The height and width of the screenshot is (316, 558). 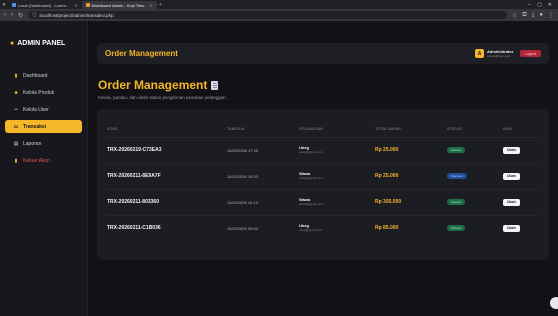 I want to click on site-info-icon: ⓘ, so click(x=34, y=15).